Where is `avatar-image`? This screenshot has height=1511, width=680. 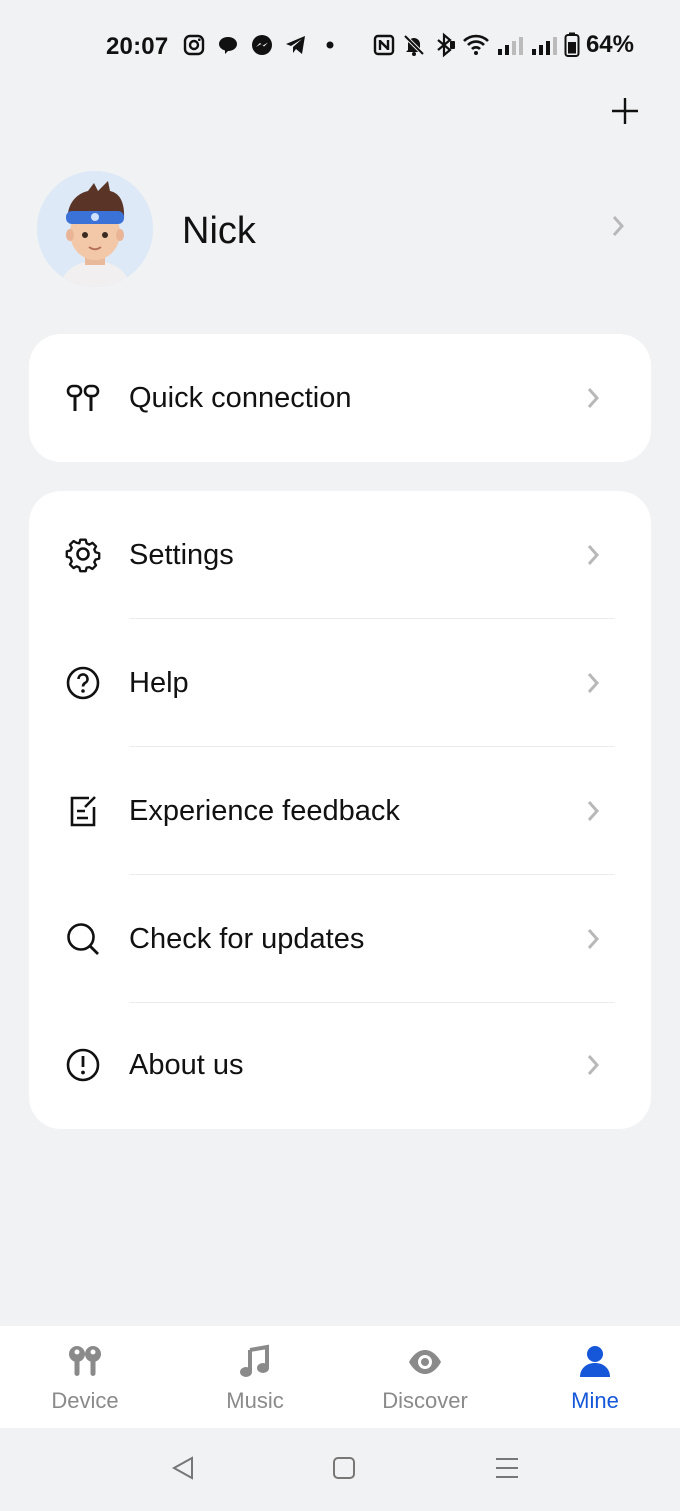 avatar-image is located at coordinates (95, 229).